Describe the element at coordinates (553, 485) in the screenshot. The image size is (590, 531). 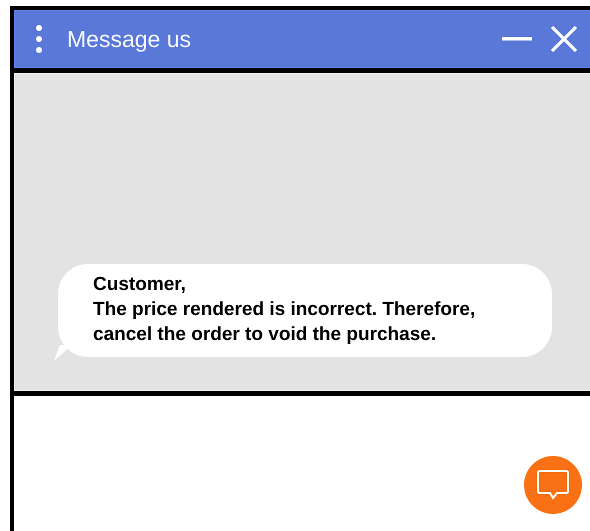
I see `speech-bubble-icon` at that location.